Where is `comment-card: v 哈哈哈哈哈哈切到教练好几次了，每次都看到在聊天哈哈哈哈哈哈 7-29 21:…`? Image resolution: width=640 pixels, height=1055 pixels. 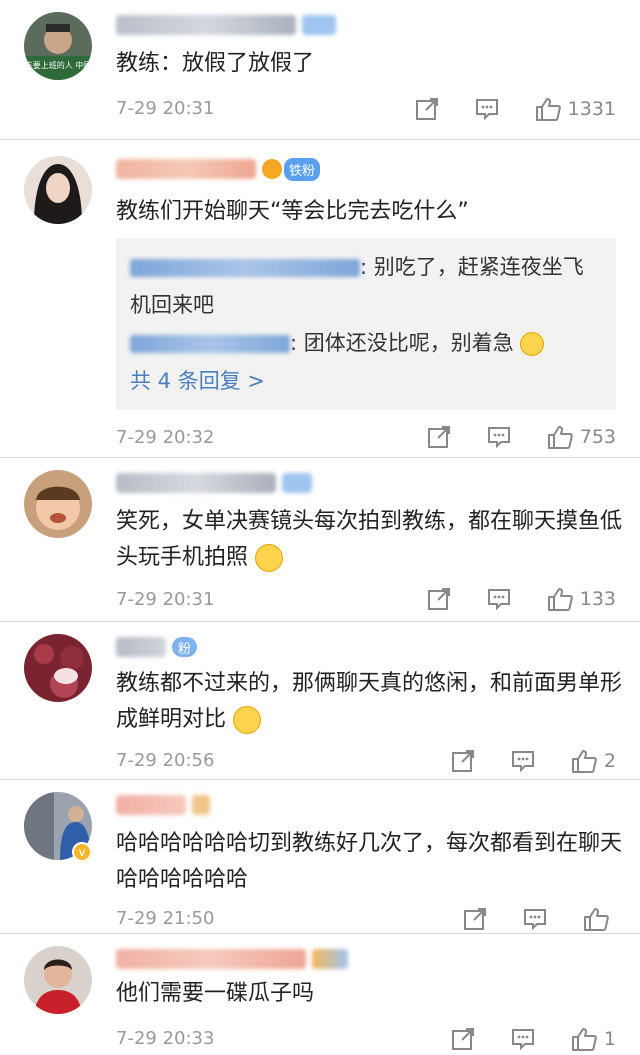 comment-card: v 哈哈哈哈哈哈切到教练好几次了，每次都看到在聊天哈哈哈哈哈哈 7-29 21:… is located at coordinates (320, 857).